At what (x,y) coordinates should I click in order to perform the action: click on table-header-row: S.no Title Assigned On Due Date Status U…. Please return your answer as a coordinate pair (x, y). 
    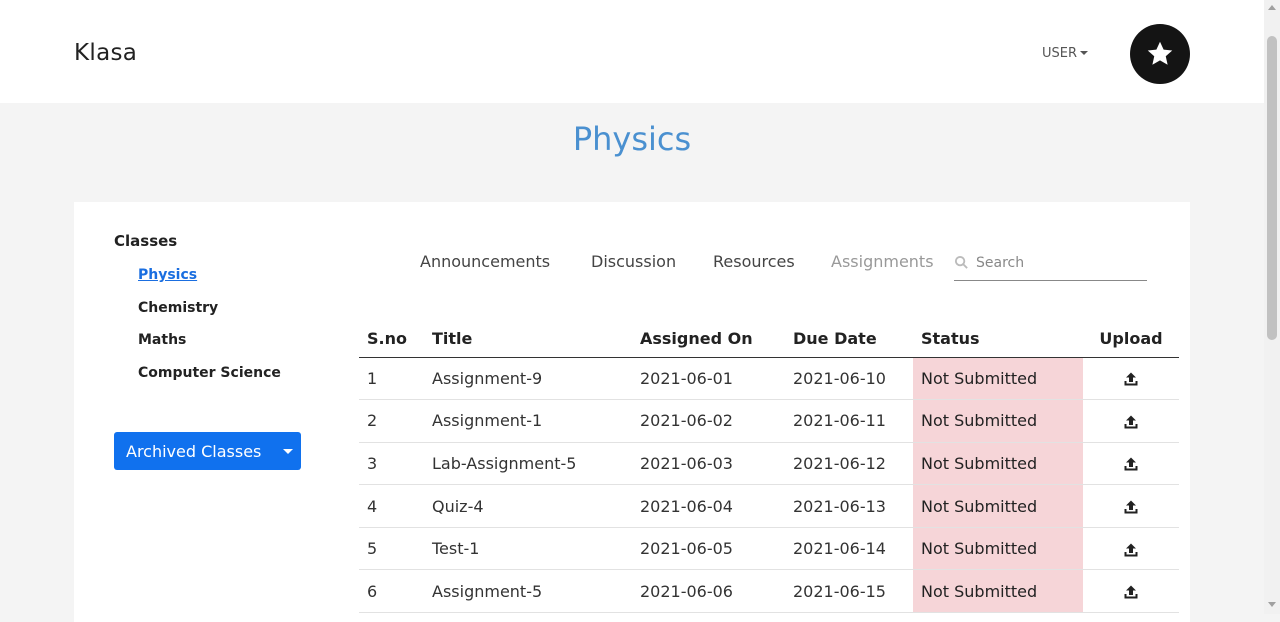
    Looking at the image, I should click on (769, 339).